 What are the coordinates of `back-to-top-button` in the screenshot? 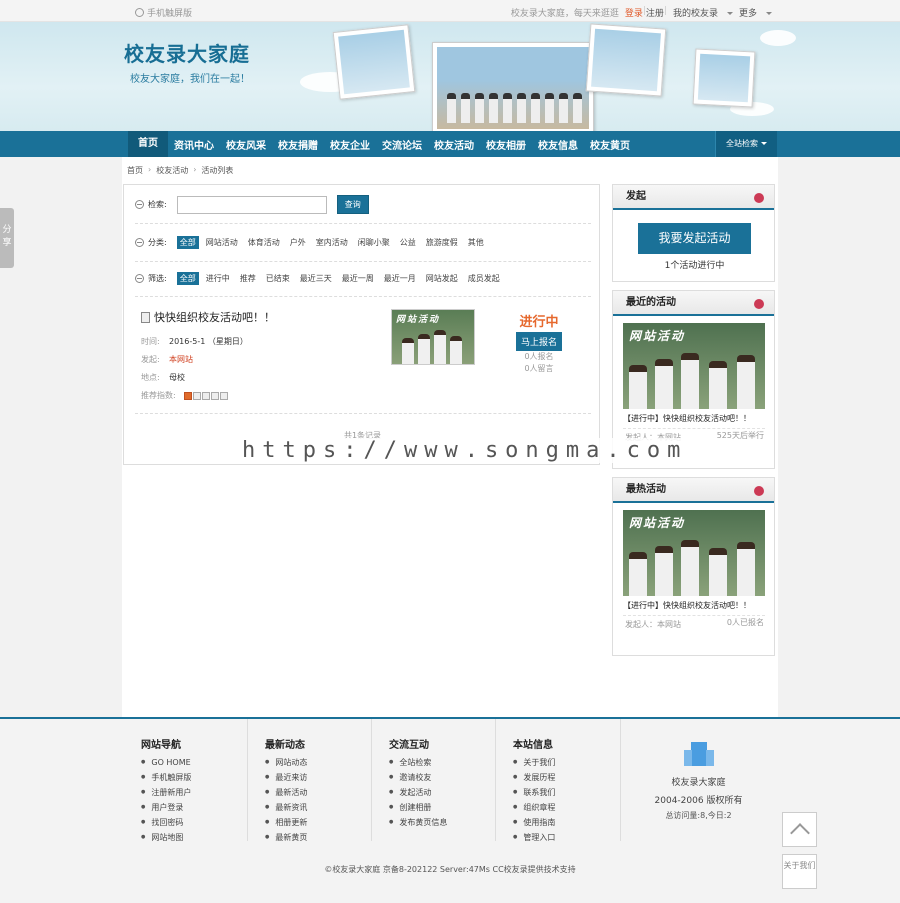 It's located at (799, 829).